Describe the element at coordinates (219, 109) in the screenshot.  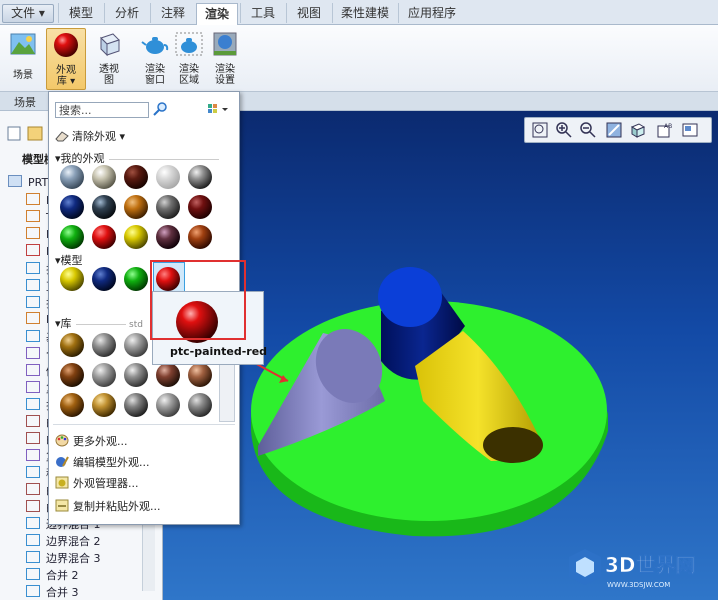
I see `view-options-icon` at that location.